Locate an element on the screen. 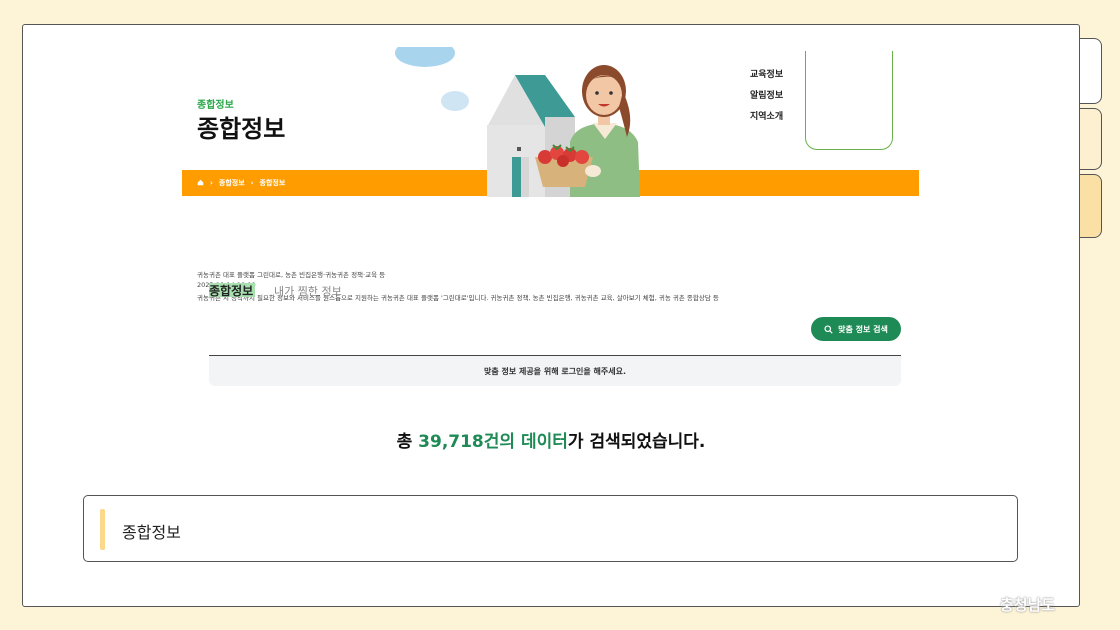  custom-search-button: 맞춤 정보 검색 is located at coordinates (856, 329).